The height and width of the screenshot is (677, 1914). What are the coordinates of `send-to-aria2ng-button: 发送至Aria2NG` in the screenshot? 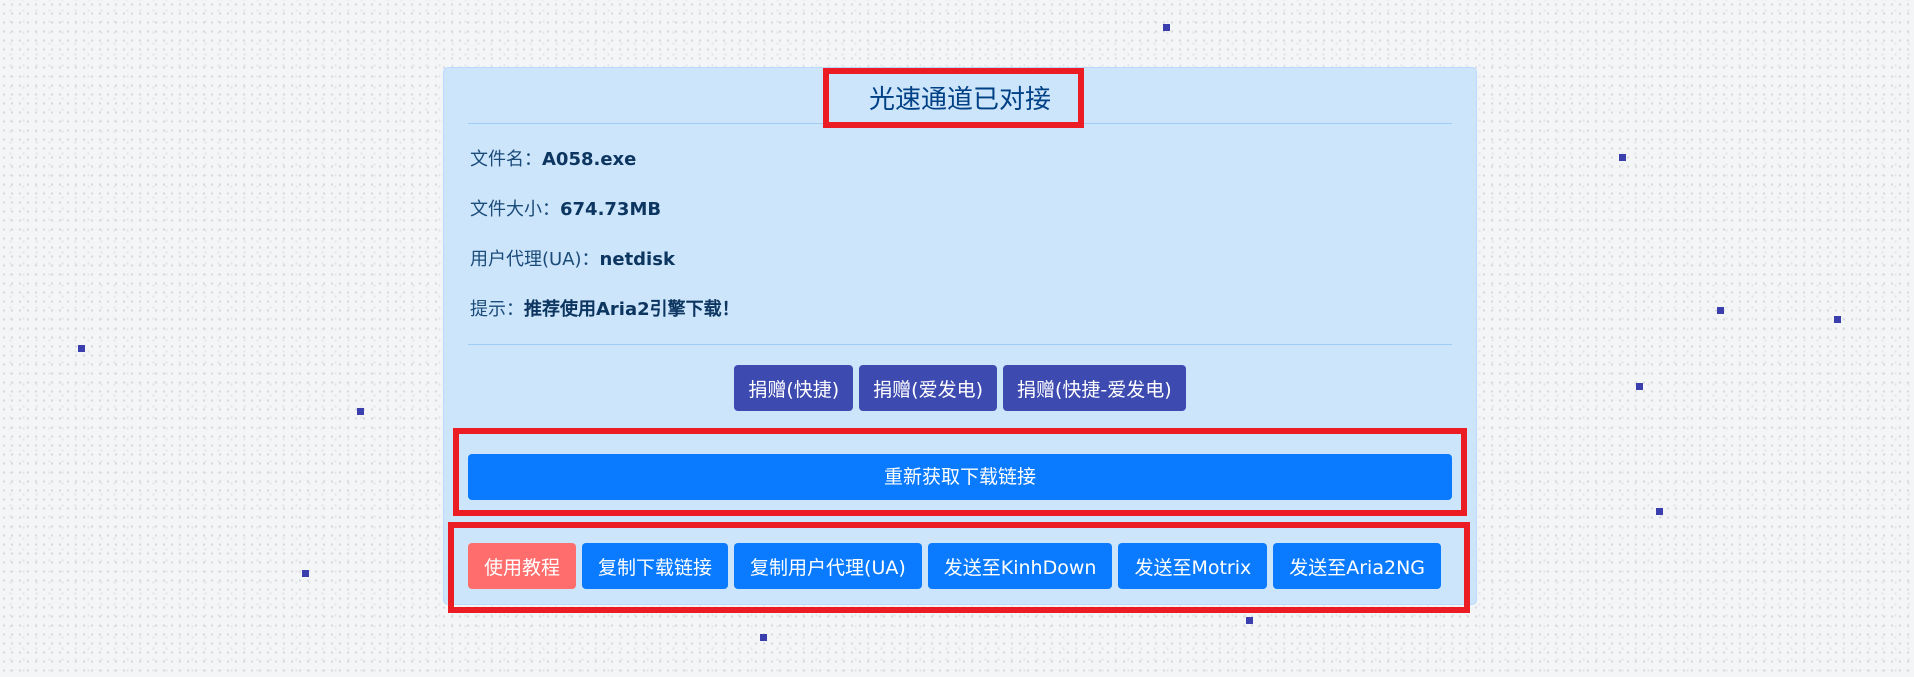 It's located at (1357, 566).